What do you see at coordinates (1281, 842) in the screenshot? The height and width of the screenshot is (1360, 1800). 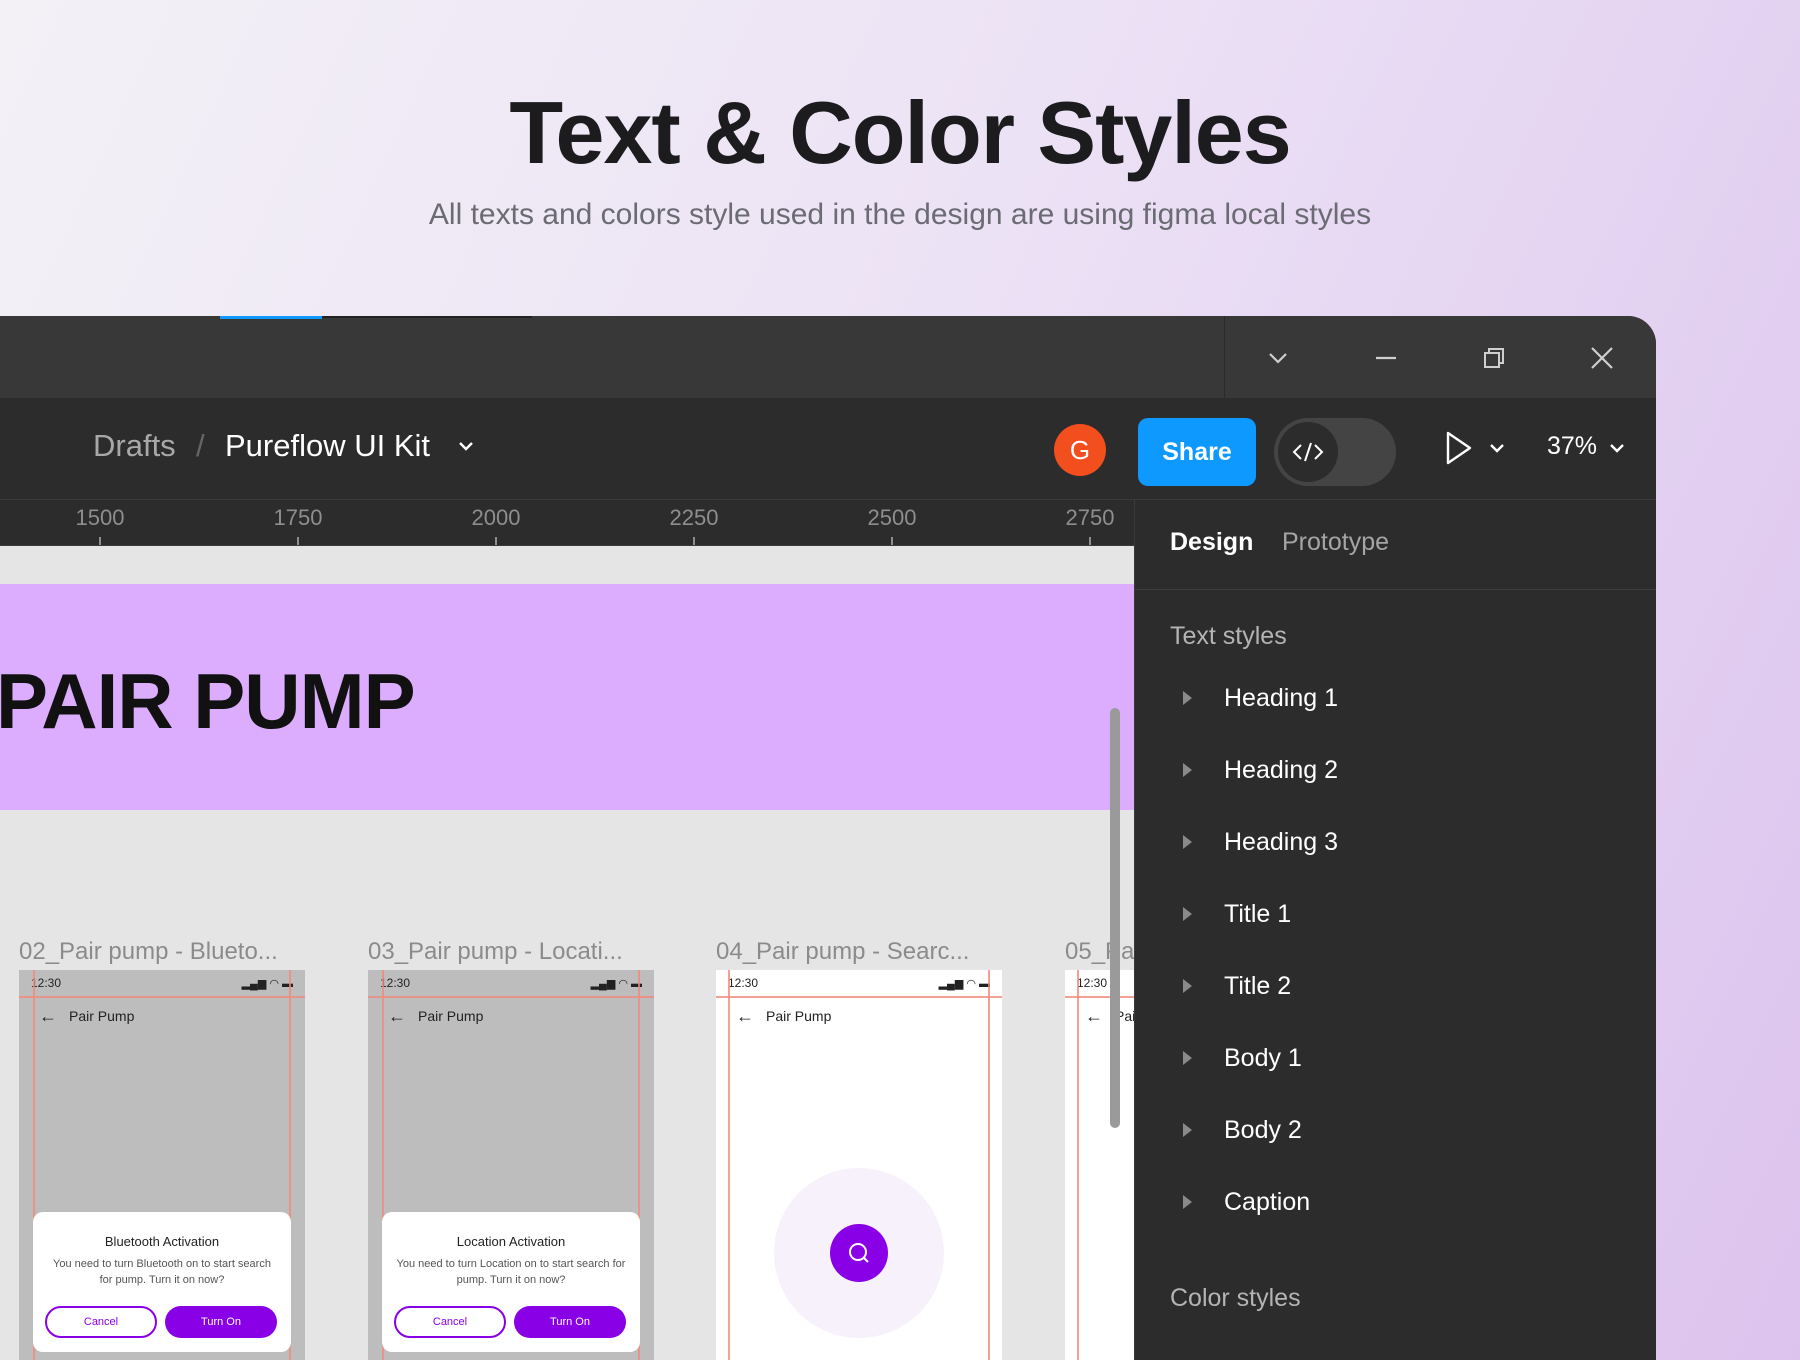 I see `text-style-label: Heading 3` at bounding box center [1281, 842].